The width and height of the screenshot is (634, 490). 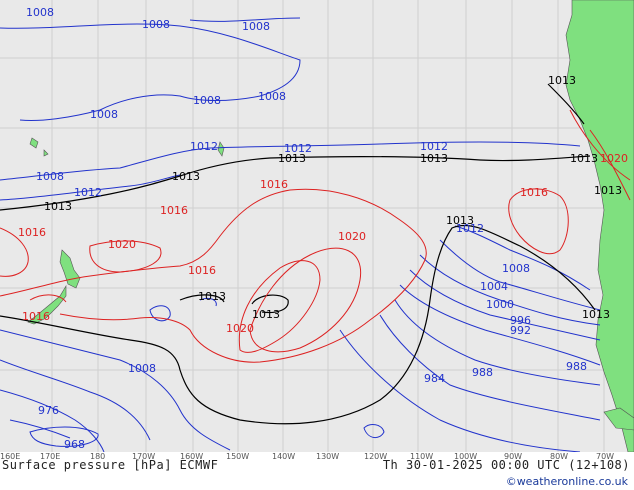 I want to click on forecast-time: Th 30-01-2025 00:00 UTC (12+108), so click(x=506, y=465).